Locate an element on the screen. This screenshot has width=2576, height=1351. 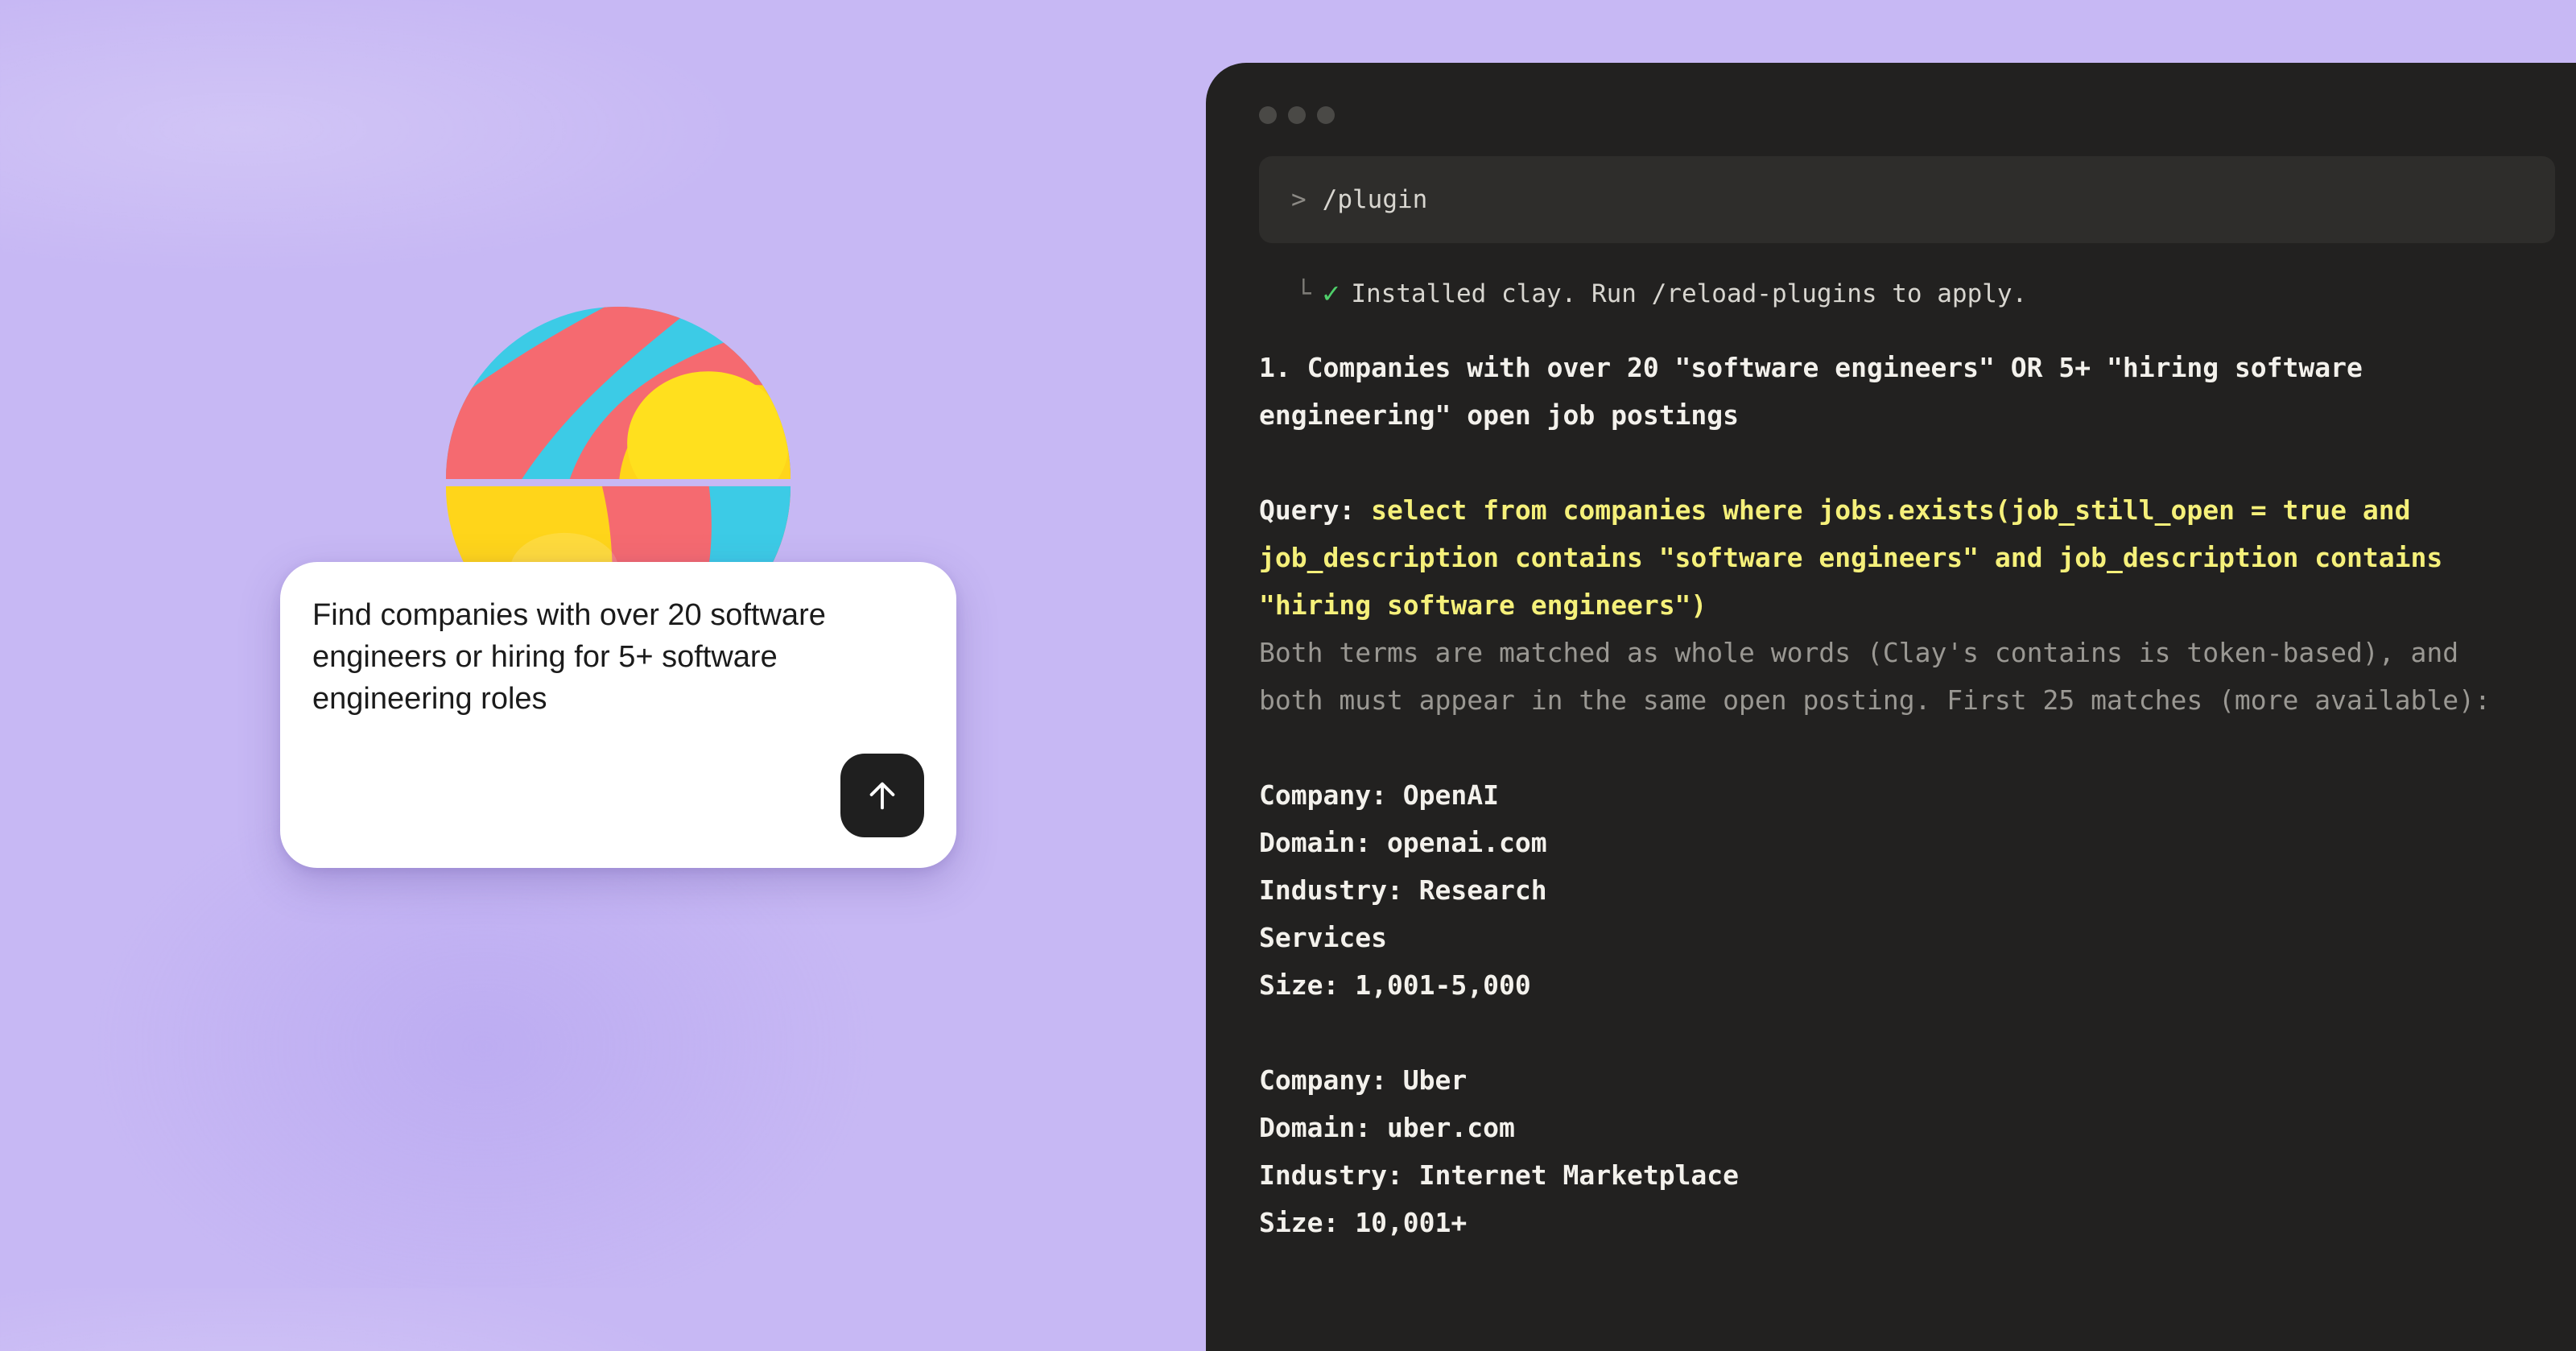
company-industry: Industry: Internet Marketplace is located at coordinates (1499, 1175).